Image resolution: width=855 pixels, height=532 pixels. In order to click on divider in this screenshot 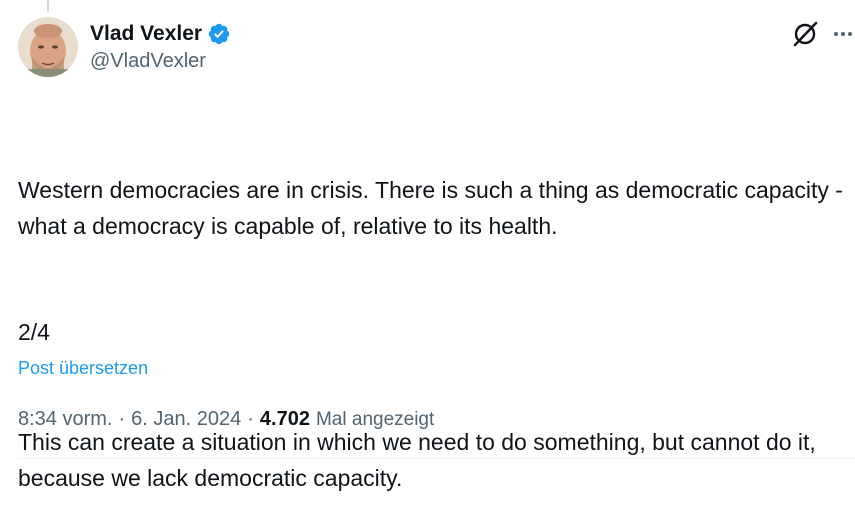, I will do `click(436, 458)`.